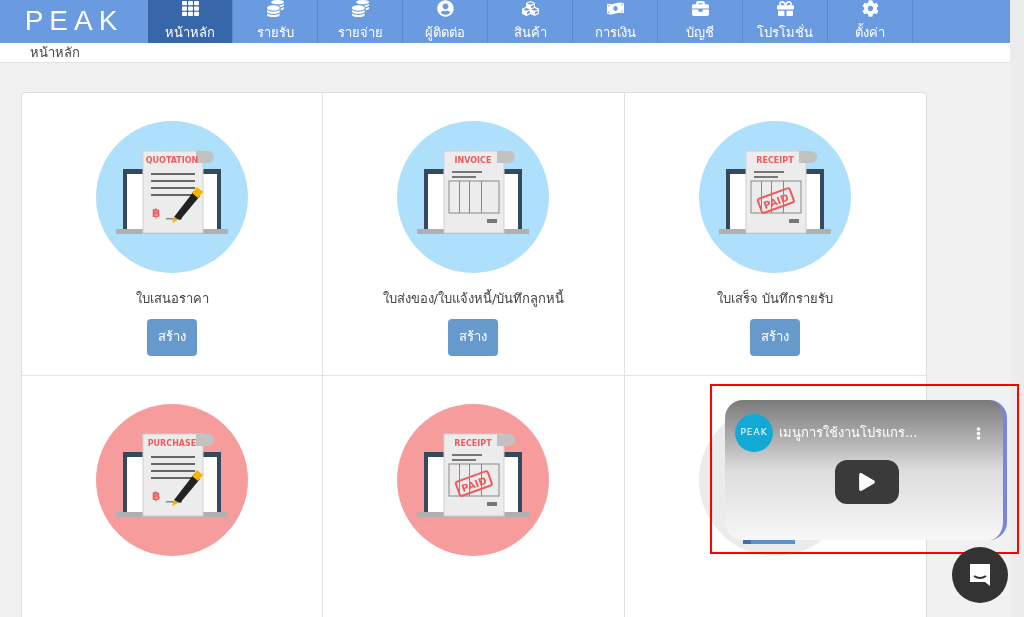 The image size is (1024, 617). Describe the element at coordinates (615, 8) in the screenshot. I see `money-icon` at that location.